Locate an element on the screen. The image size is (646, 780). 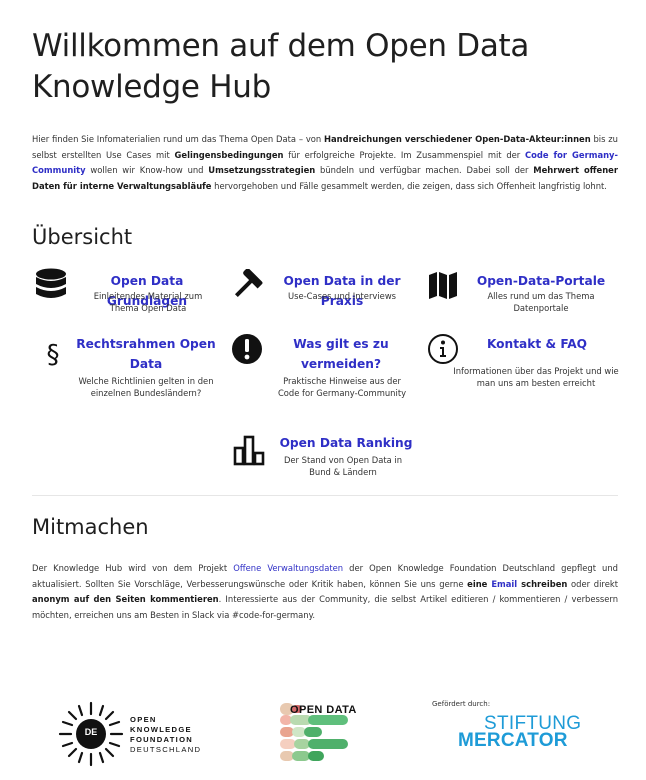
overview-heading: Übersicht is located at coordinates (82, 237).